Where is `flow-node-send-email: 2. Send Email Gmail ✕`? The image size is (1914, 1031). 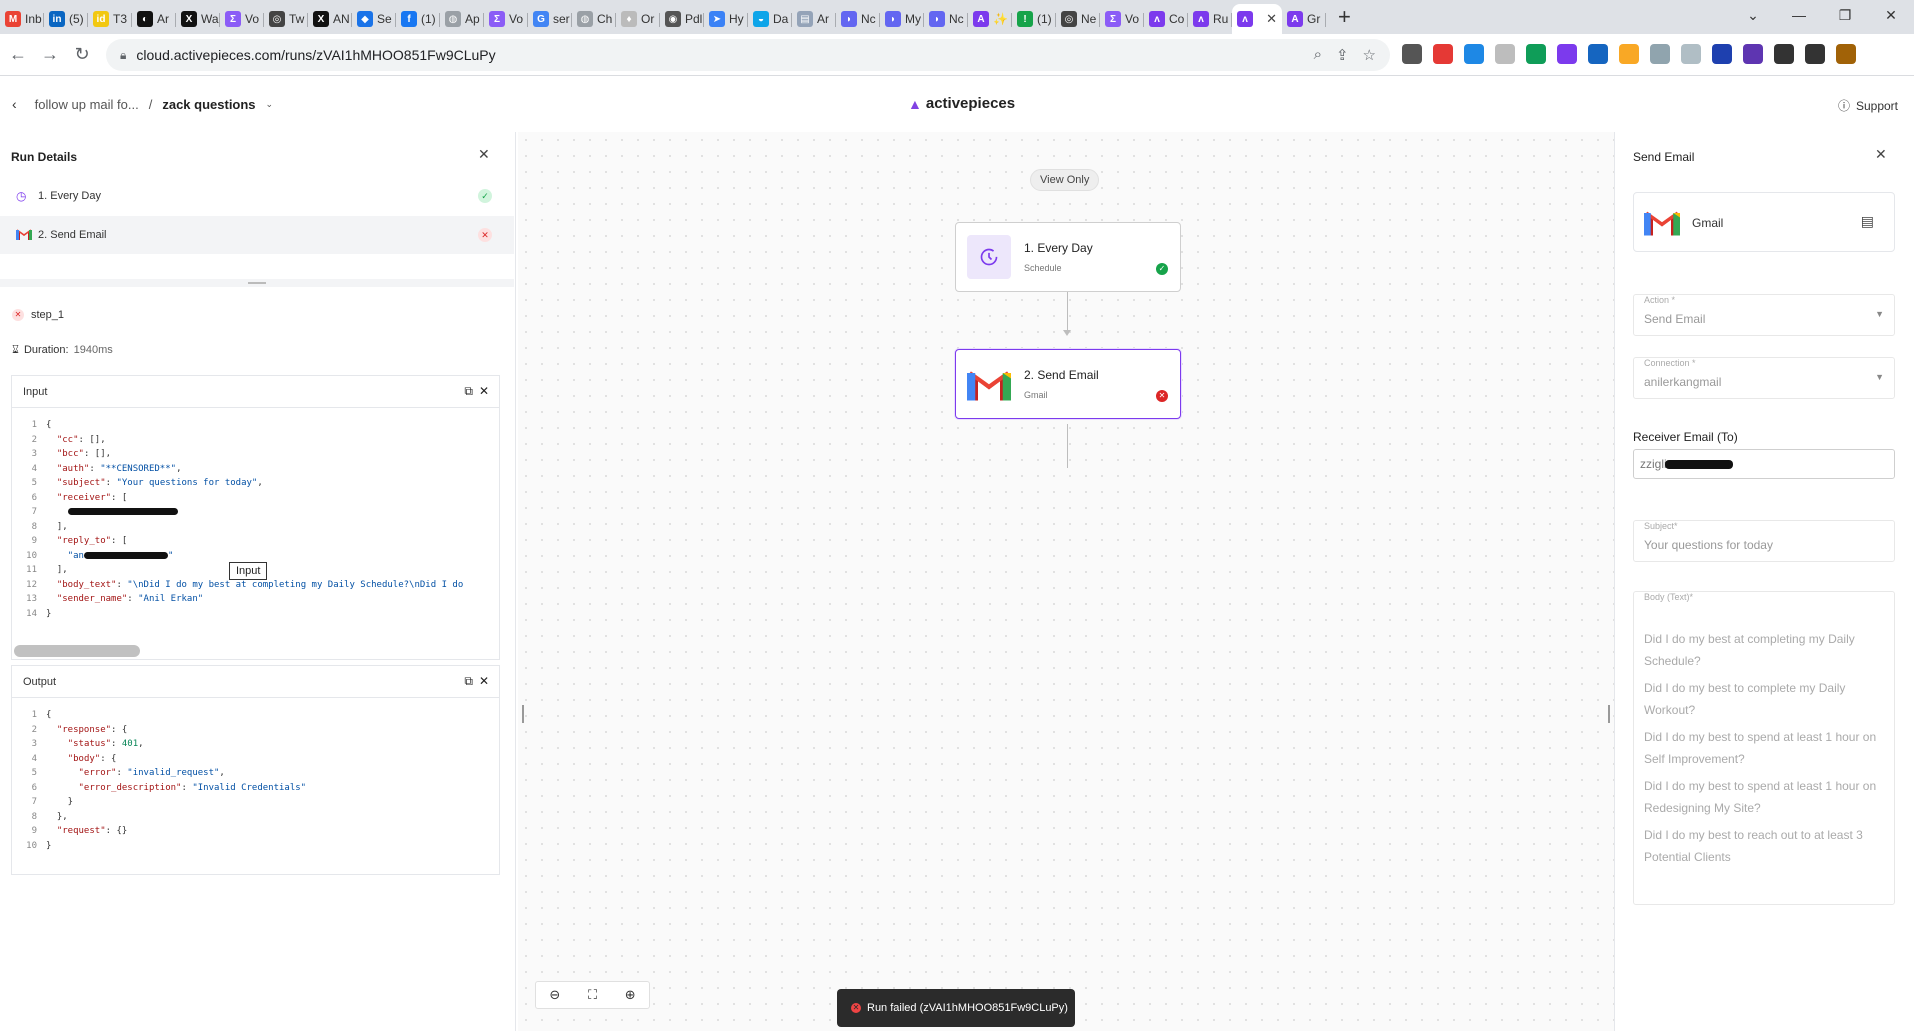 flow-node-send-email: 2. Send Email Gmail ✕ is located at coordinates (1068, 384).